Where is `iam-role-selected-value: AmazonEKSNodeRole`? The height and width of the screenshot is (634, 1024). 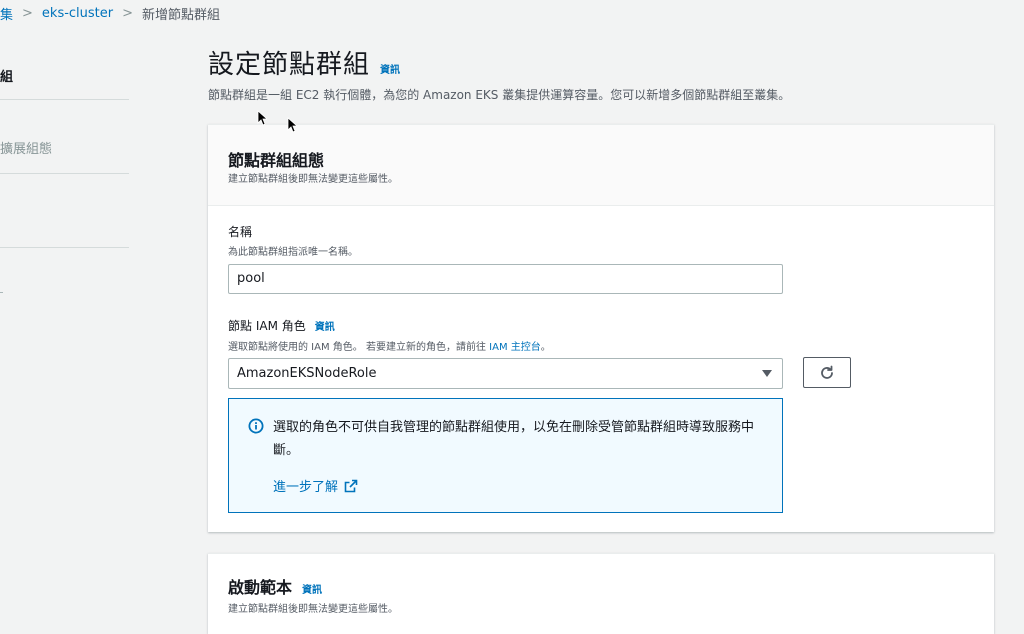
iam-role-selected-value: AmazonEKSNodeRole is located at coordinates (307, 373).